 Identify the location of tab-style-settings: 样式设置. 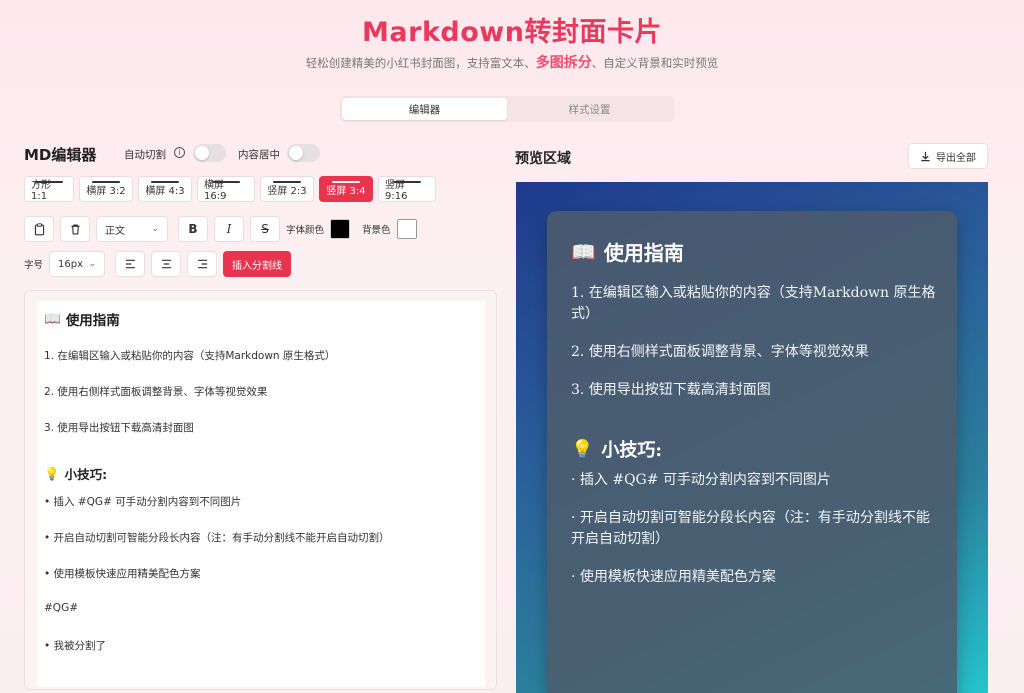
(589, 109).